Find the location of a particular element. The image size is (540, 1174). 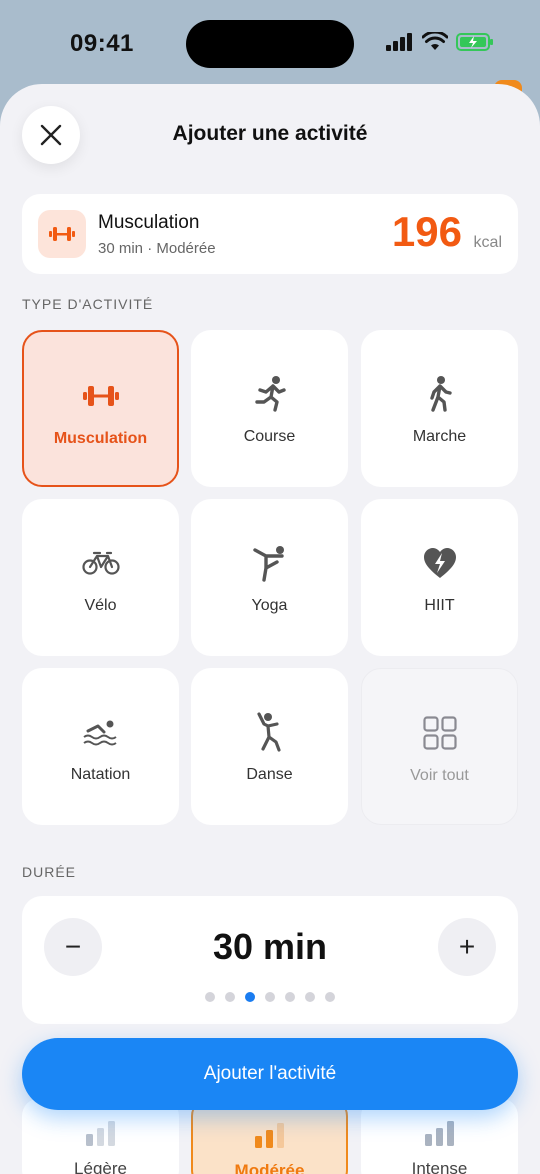

intensity-label: Modérée is located at coordinates (269, 1167).